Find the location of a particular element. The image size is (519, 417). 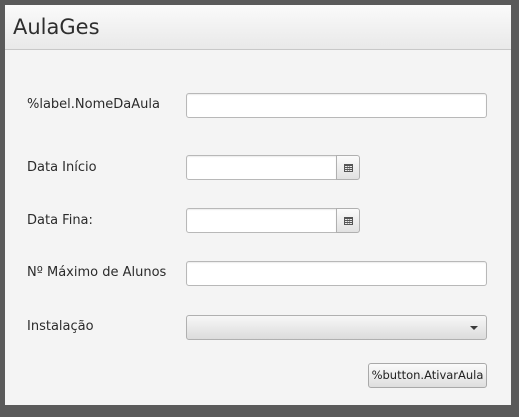

max-alunos-input is located at coordinates (336, 273).